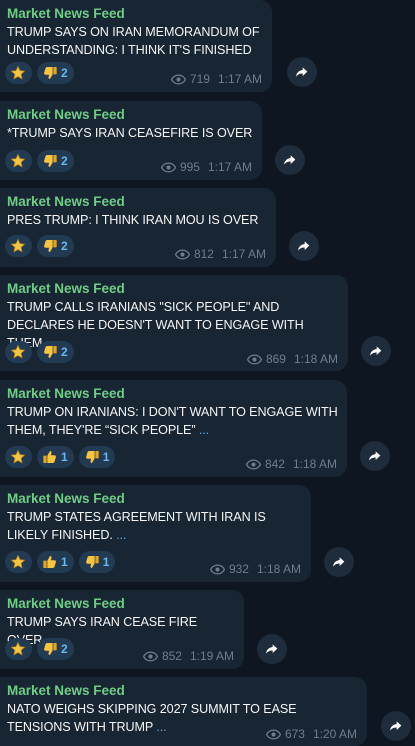 The height and width of the screenshot is (746, 415). Describe the element at coordinates (311, 734) in the screenshot. I see `message-meta: 673 1:20 AM` at that location.